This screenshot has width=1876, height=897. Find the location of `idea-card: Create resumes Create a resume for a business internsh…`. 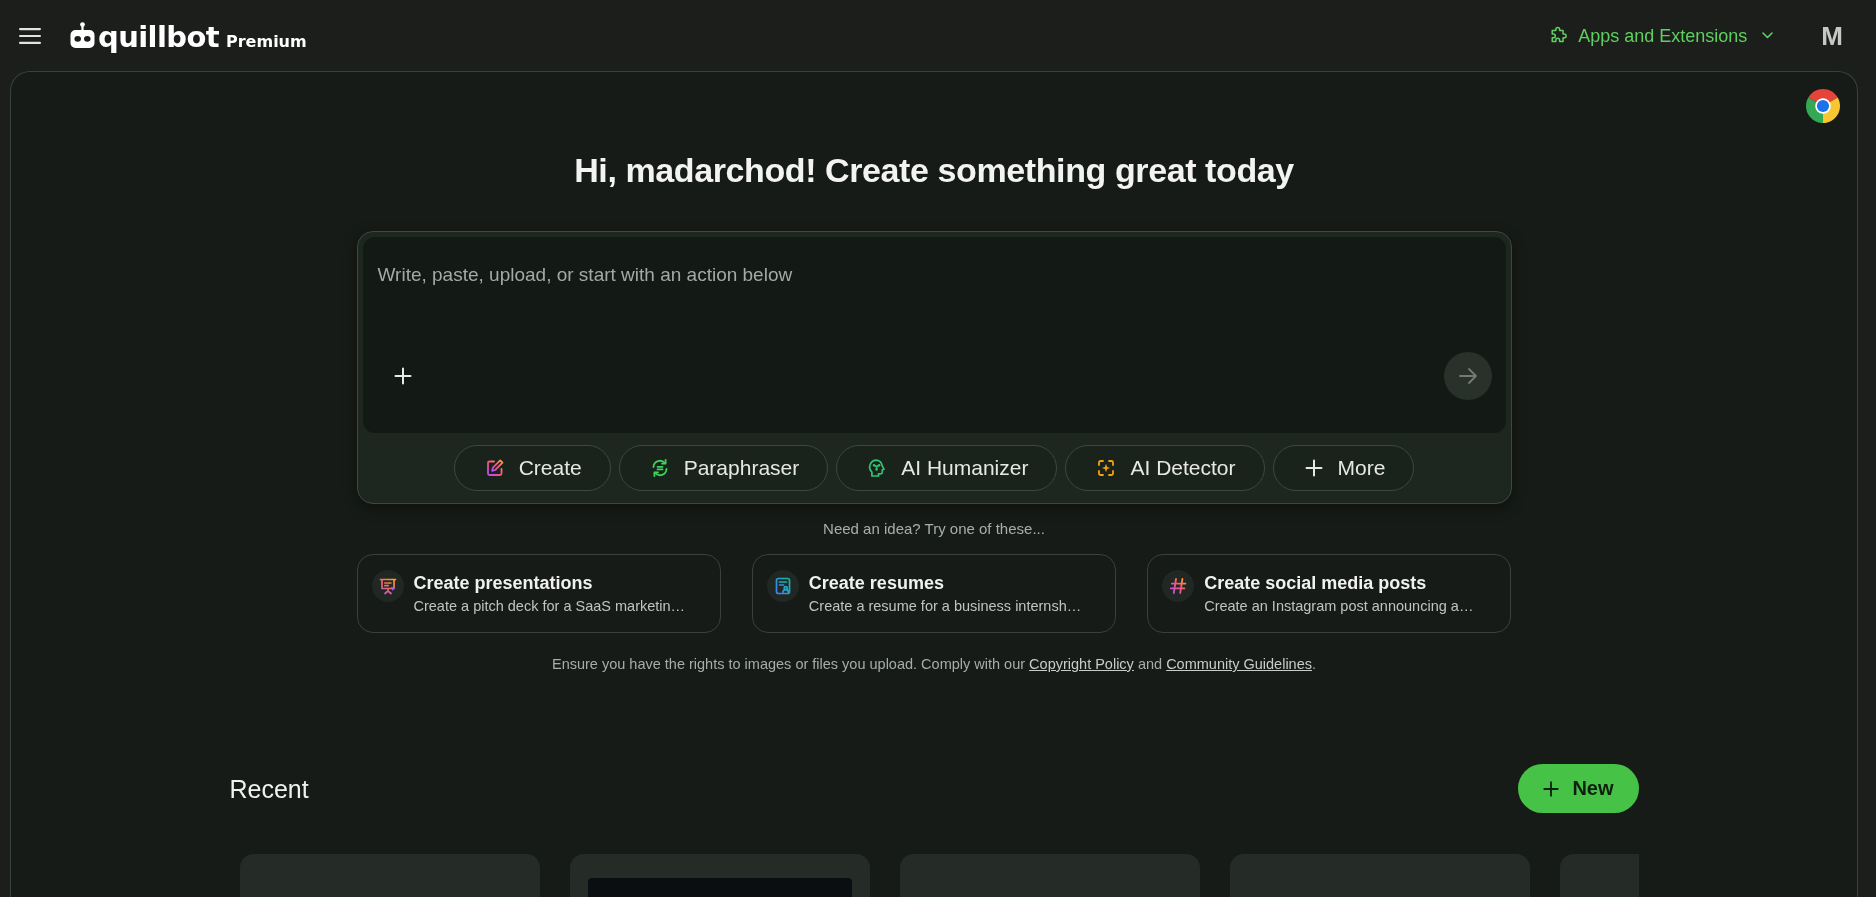

idea-card: Create resumes Create a resume for a business internsh… is located at coordinates (934, 593).